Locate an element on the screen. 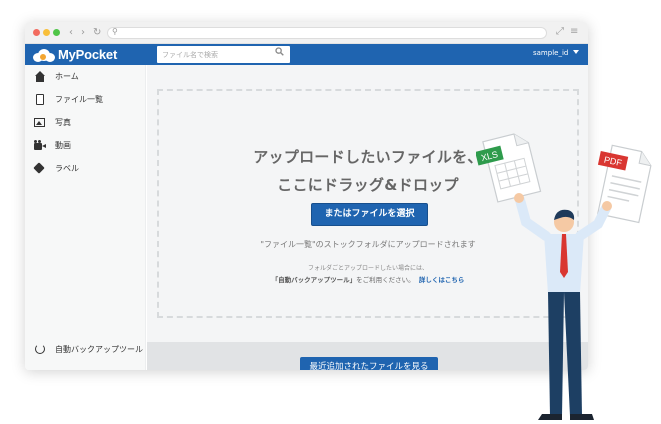 The image size is (661, 424). video-icon is located at coordinates (40, 145).